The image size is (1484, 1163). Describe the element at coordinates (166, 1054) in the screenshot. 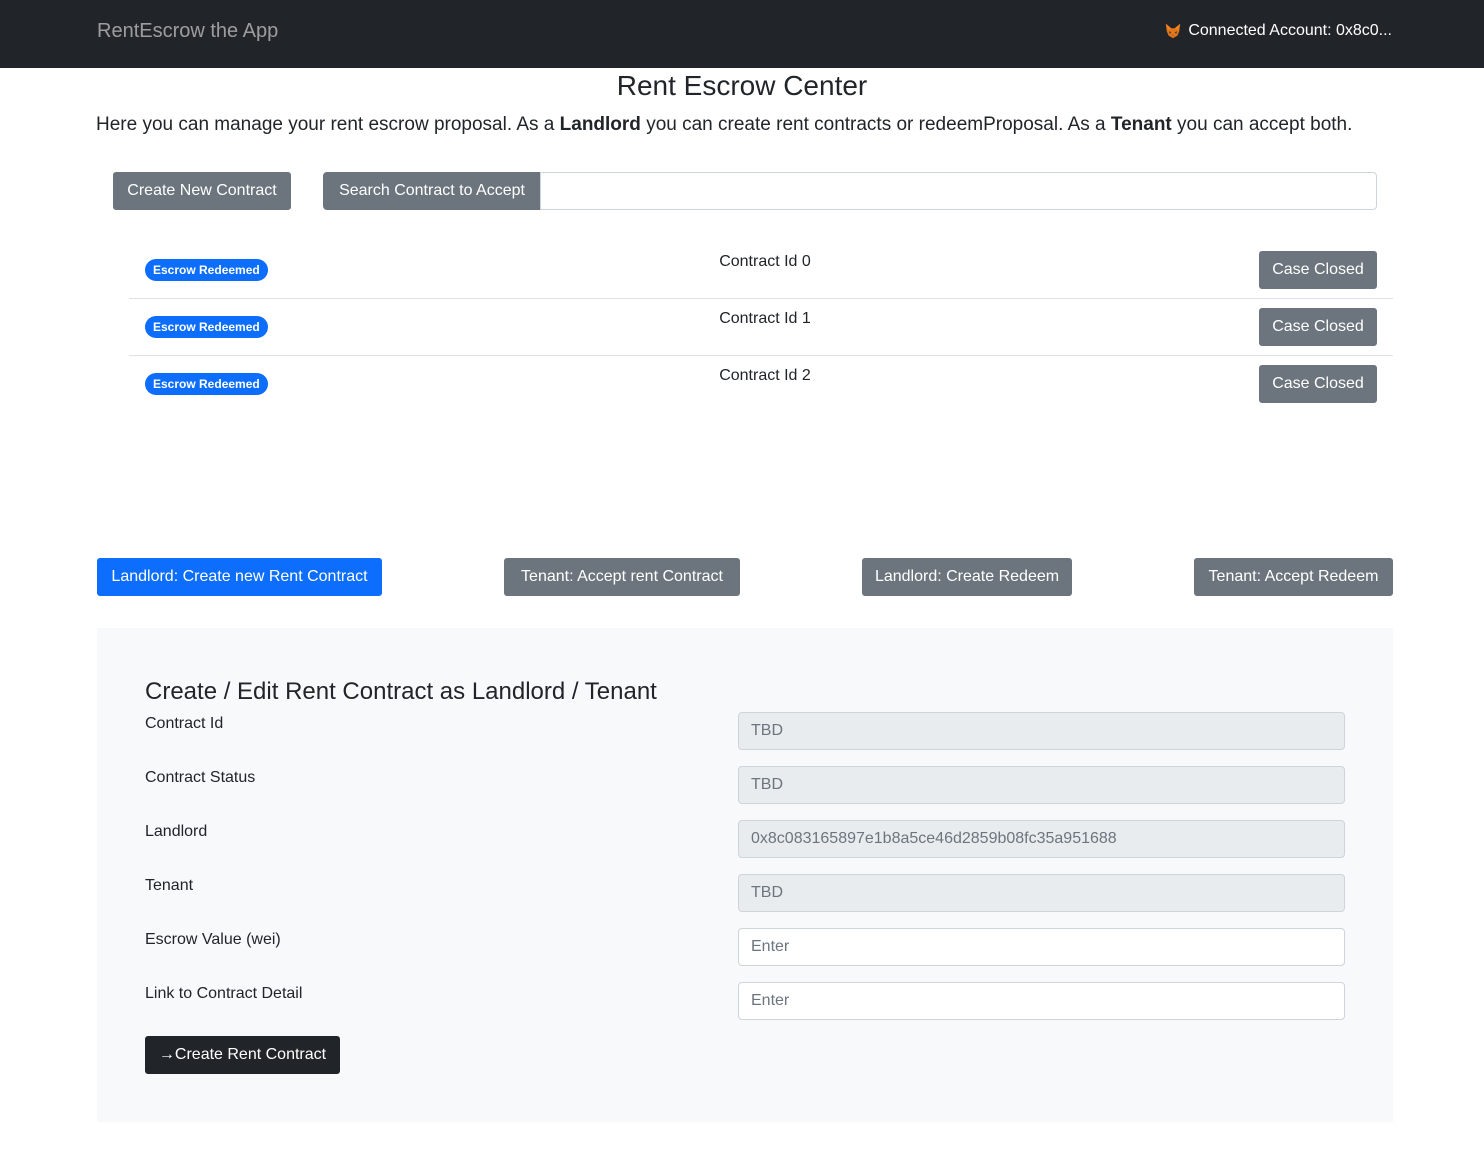

I see `arrow-right-icon: →` at that location.